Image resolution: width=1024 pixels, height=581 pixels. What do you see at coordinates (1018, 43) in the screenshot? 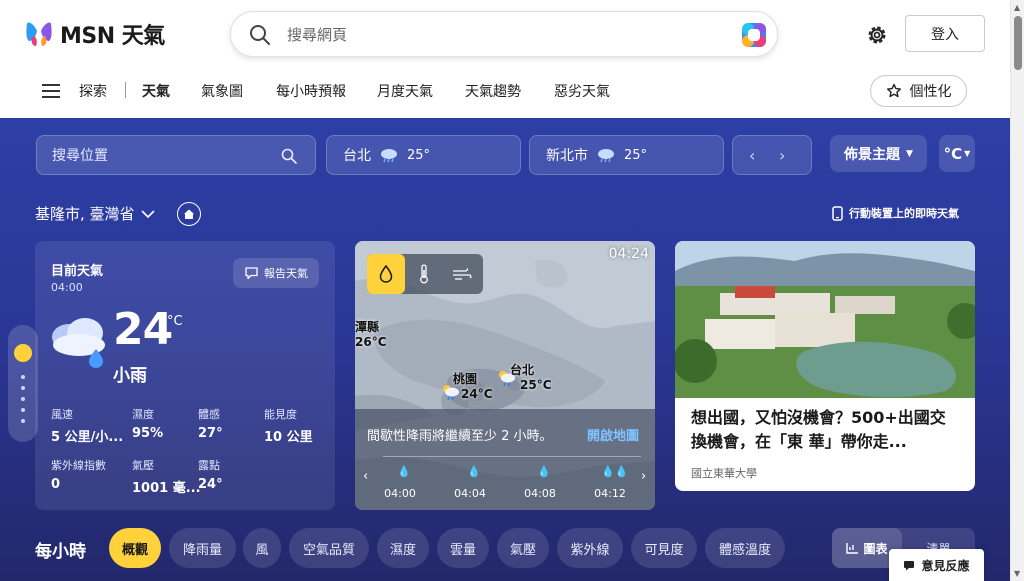
I see `scrollbar-thumb` at bounding box center [1018, 43].